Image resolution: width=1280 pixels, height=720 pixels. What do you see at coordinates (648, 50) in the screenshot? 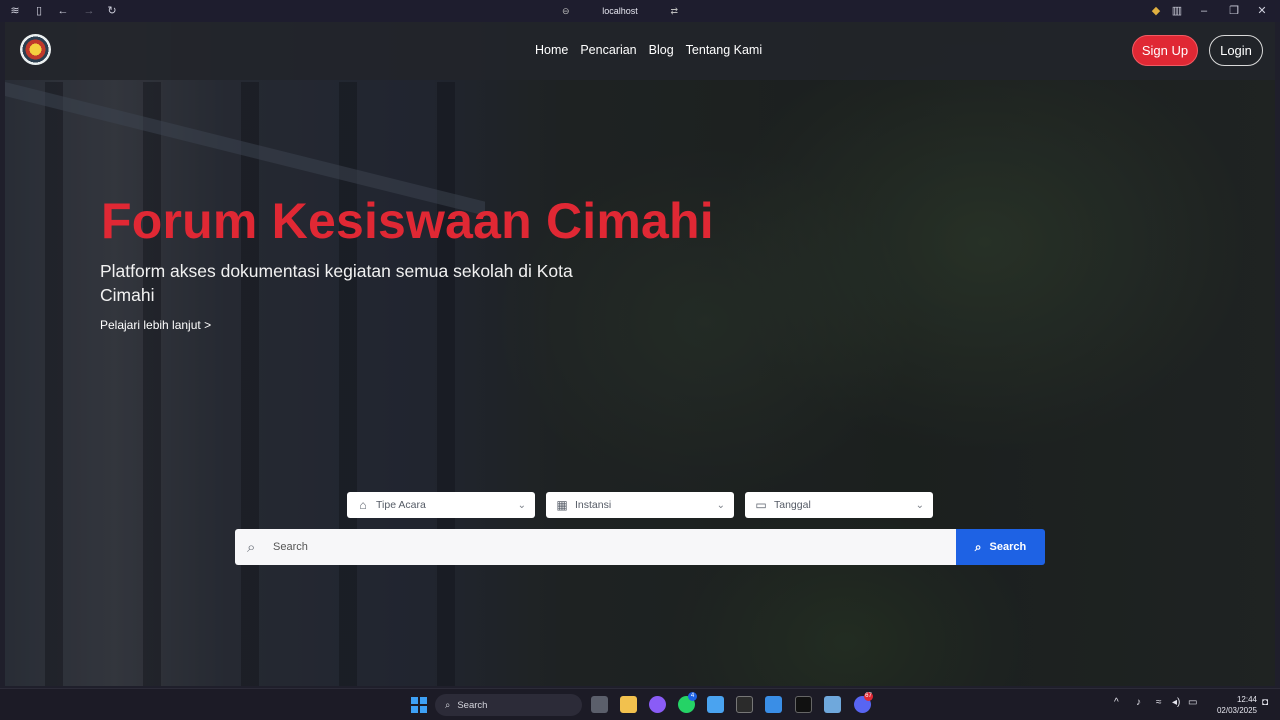
I see `nav-links: Home Pencarian Blog Tentang Kami` at bounding box center [648, 50].